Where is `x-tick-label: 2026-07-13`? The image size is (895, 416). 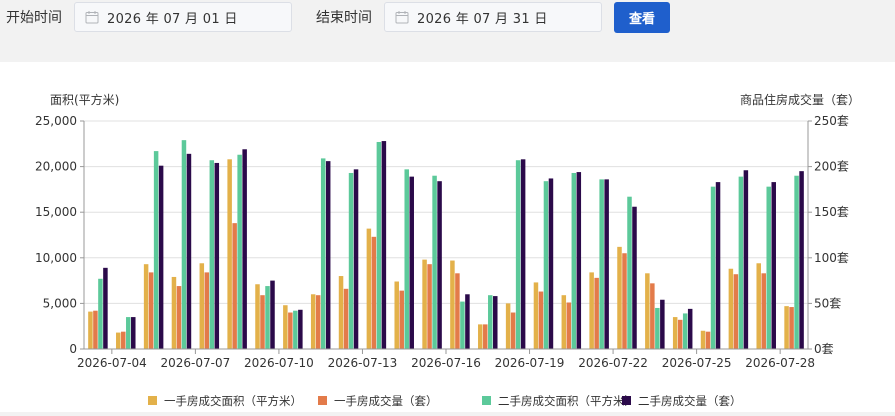 x-tick-label: 2026-07-13 is located at coordinates (363, 363).